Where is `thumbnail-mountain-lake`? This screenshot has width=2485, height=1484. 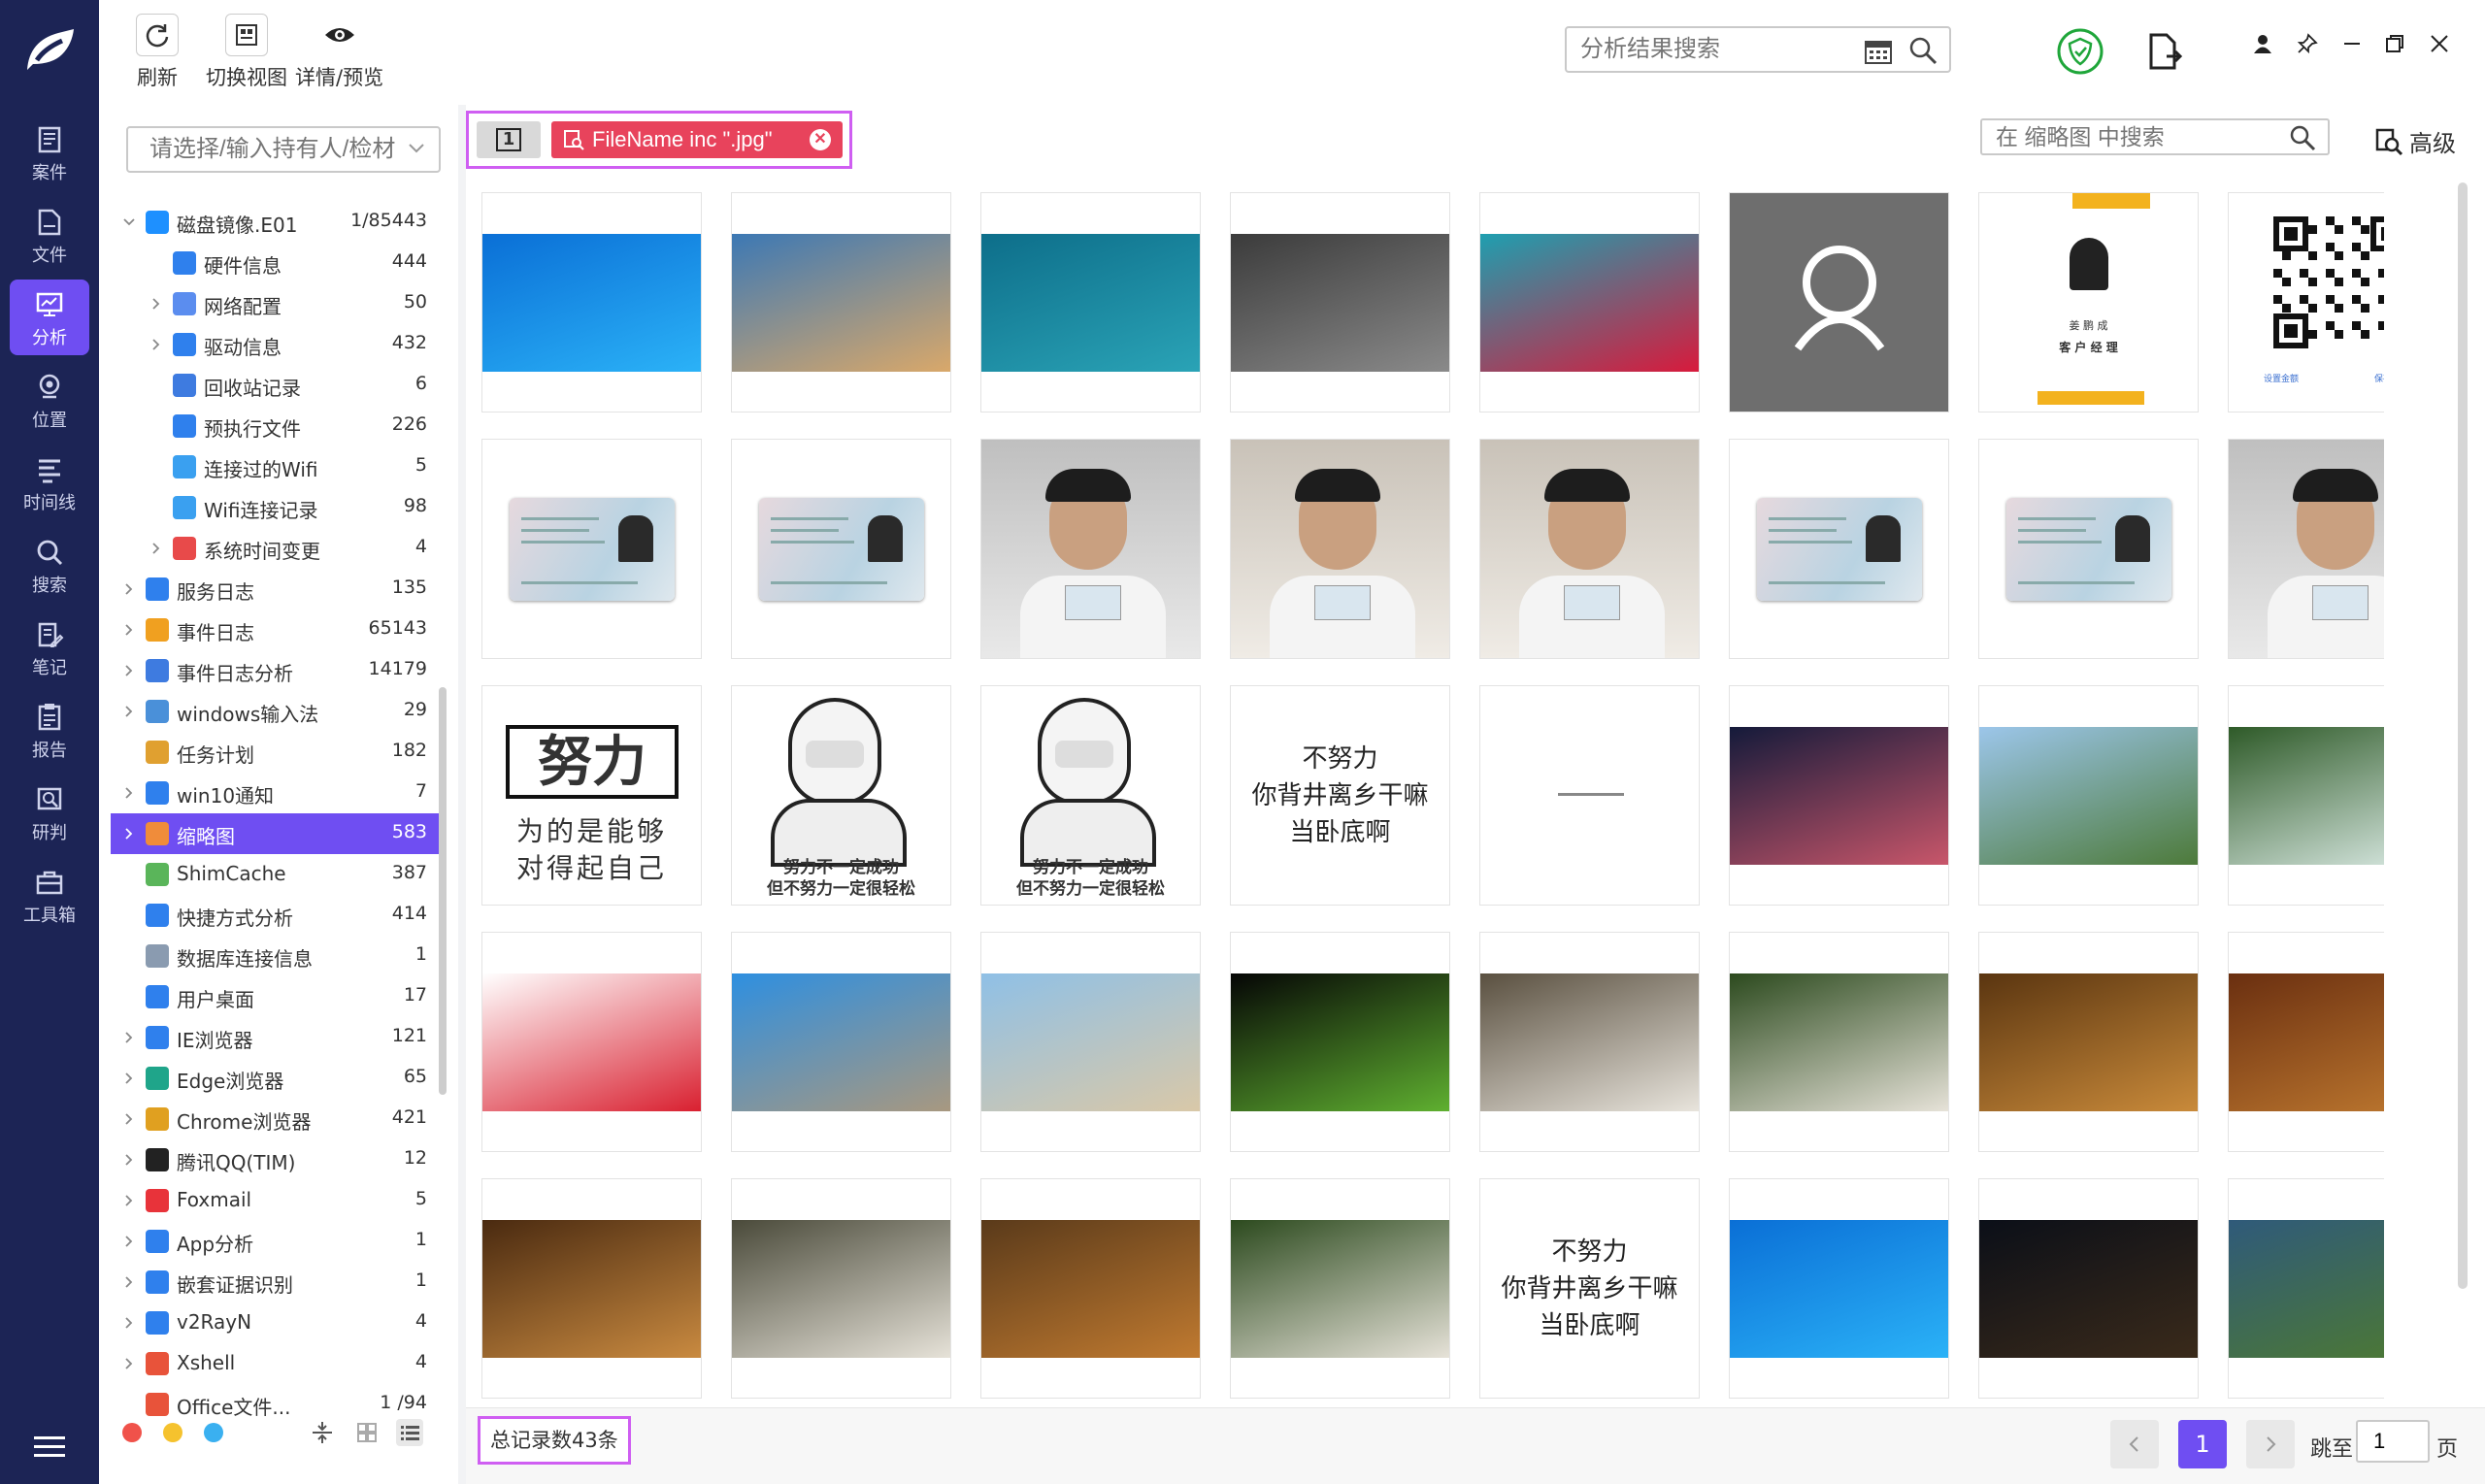
thumbnail-mountain-lake is located at coordinates (2306, 1288).